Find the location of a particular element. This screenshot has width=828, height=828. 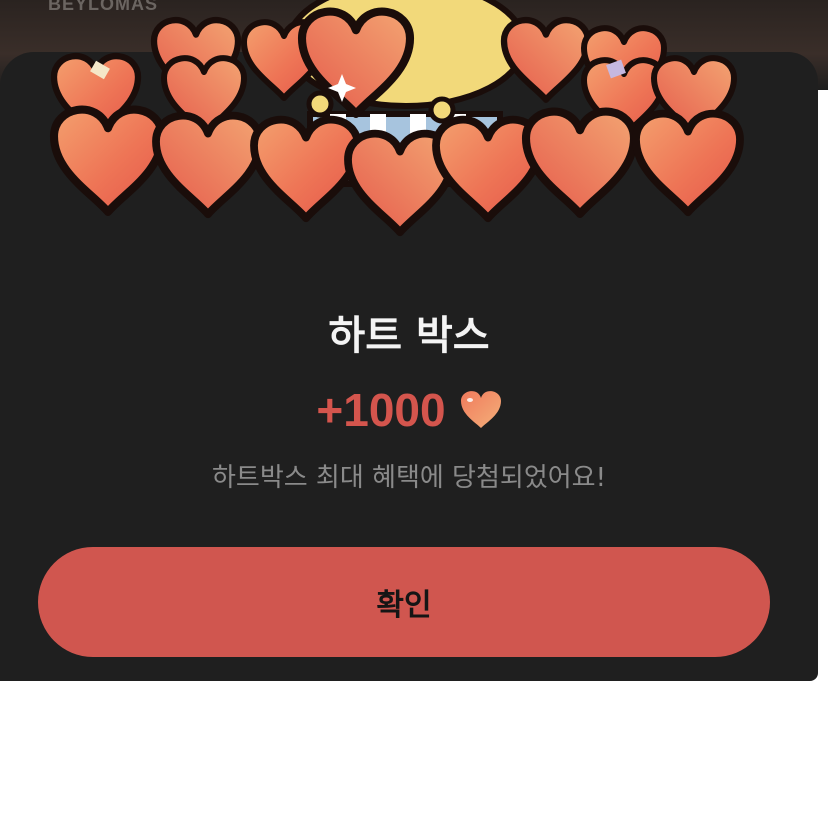

confirm-button: 확인 is located at coordinates (404, 602).